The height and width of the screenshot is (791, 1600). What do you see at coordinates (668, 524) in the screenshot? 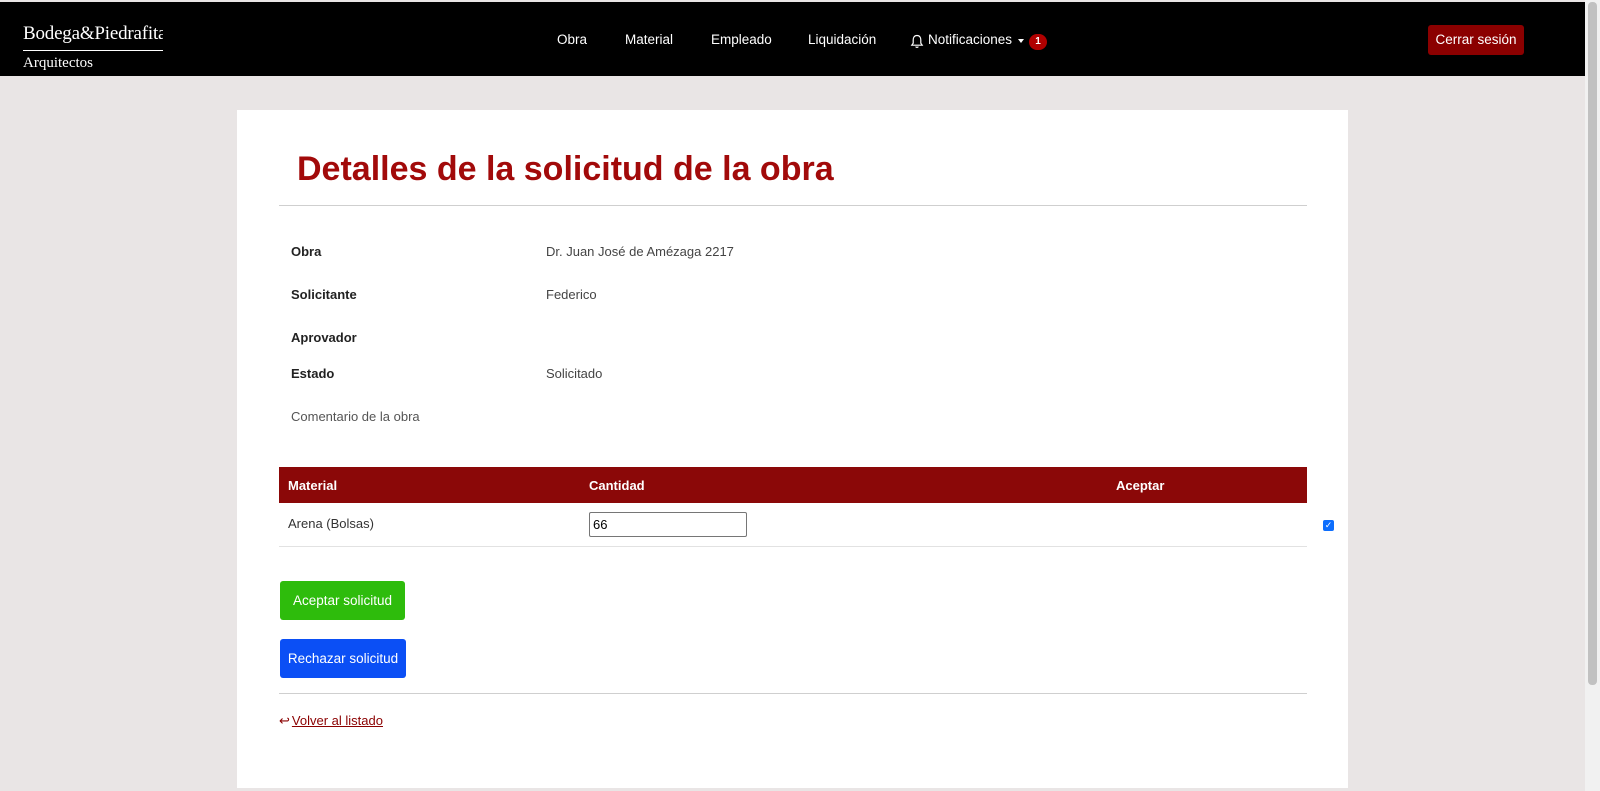
I see `quantity-input` at bounding box center [668, 524].